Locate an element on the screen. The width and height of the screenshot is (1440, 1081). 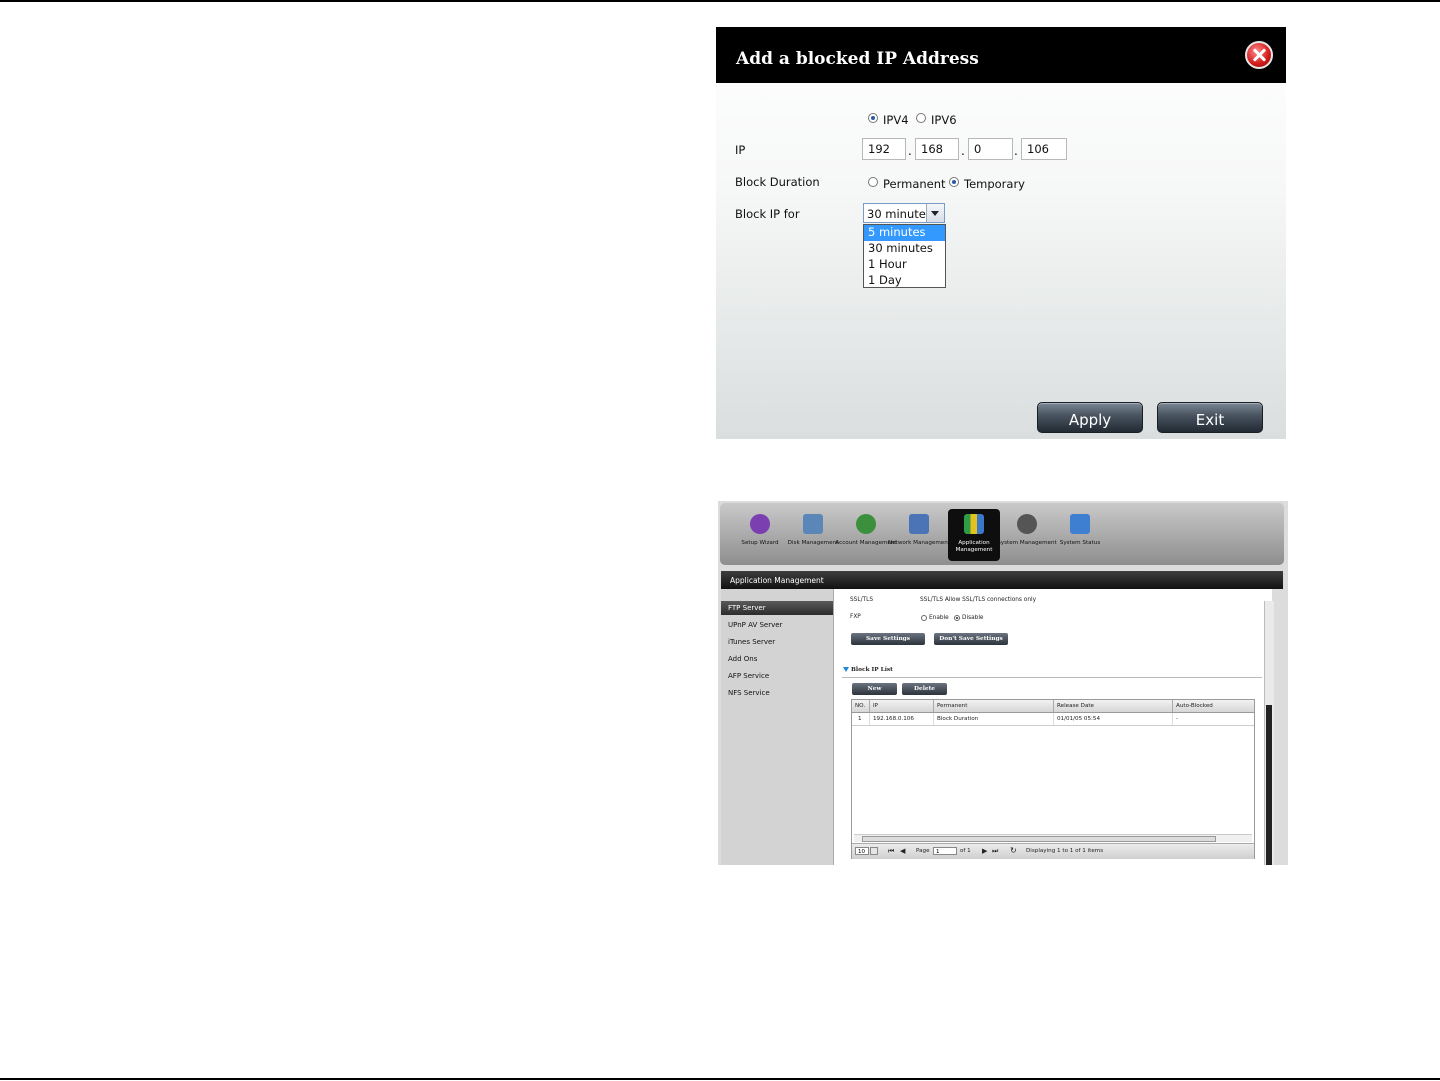
ipv6-radio is located at coordinates (921, 118).